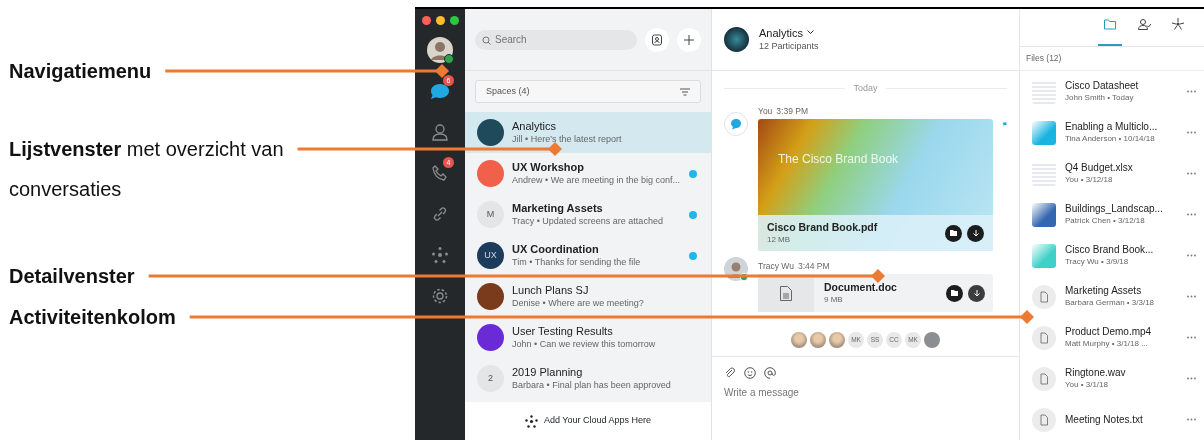 This screenshot has width=1204, height=440. I want to click on sender-name: Tracy Wu, so click(776, 266).